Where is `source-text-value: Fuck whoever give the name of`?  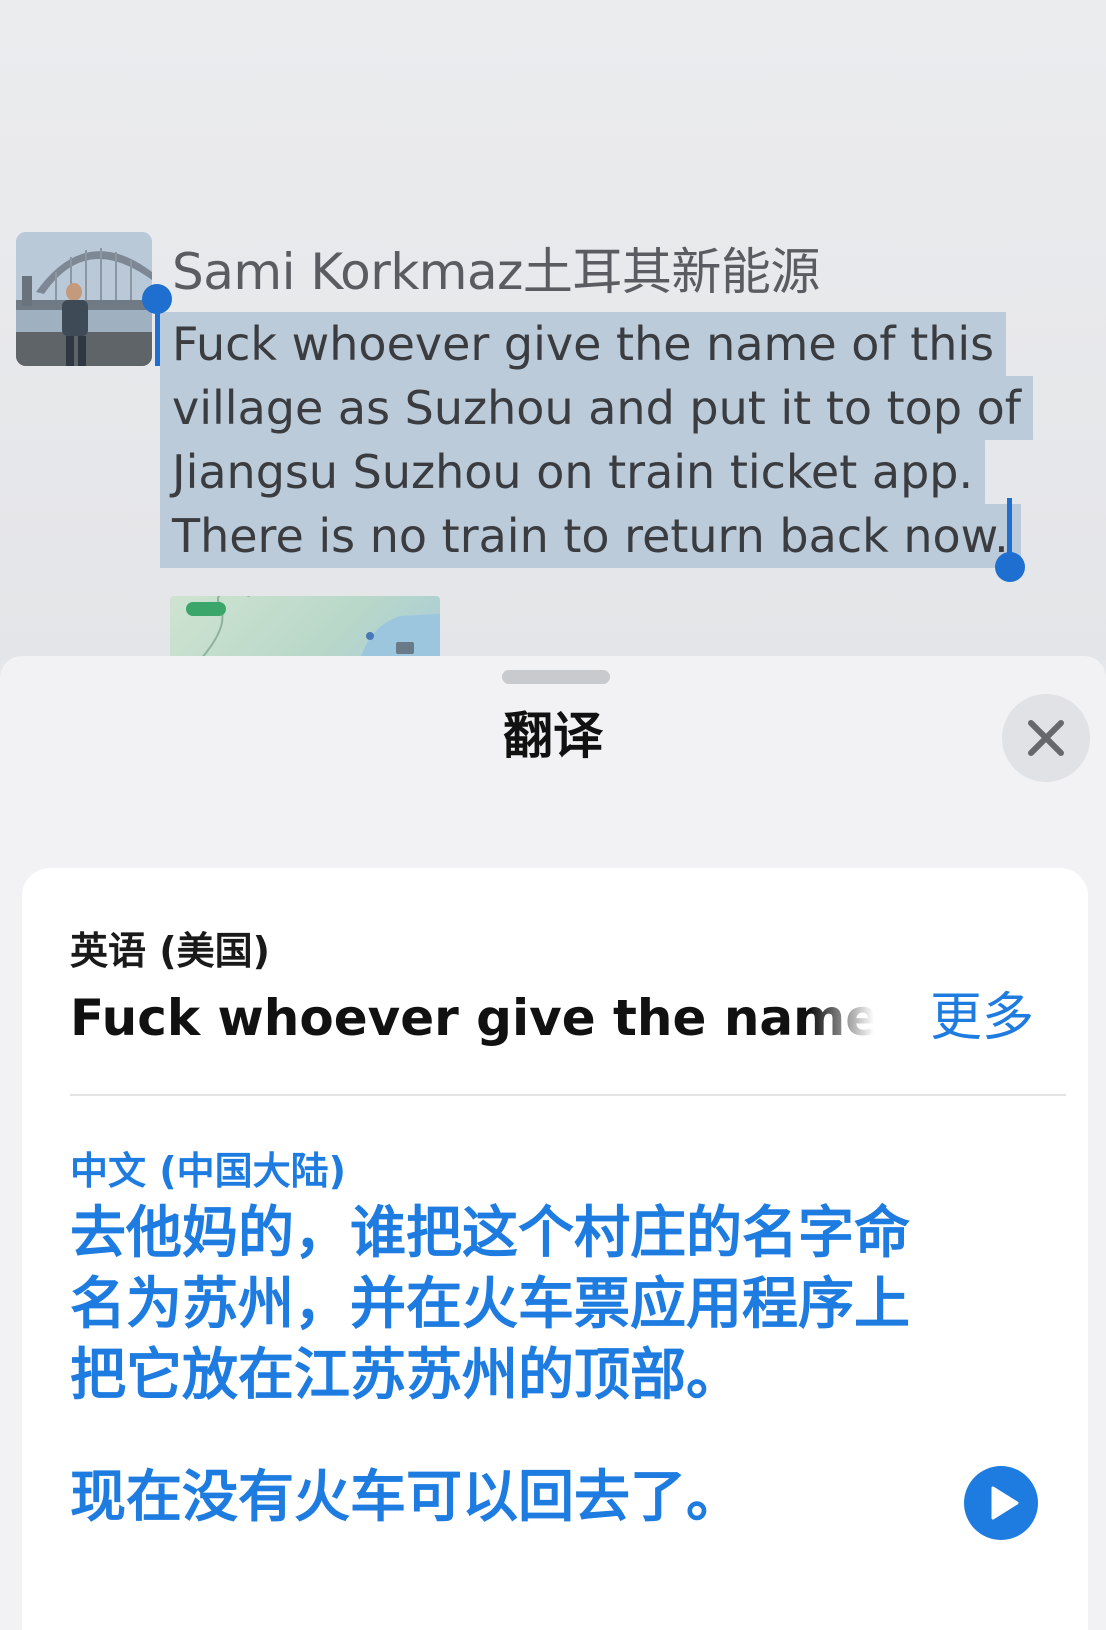 source-text-value: Fuck whoever give the name of is located at coordinates (480, 1018).